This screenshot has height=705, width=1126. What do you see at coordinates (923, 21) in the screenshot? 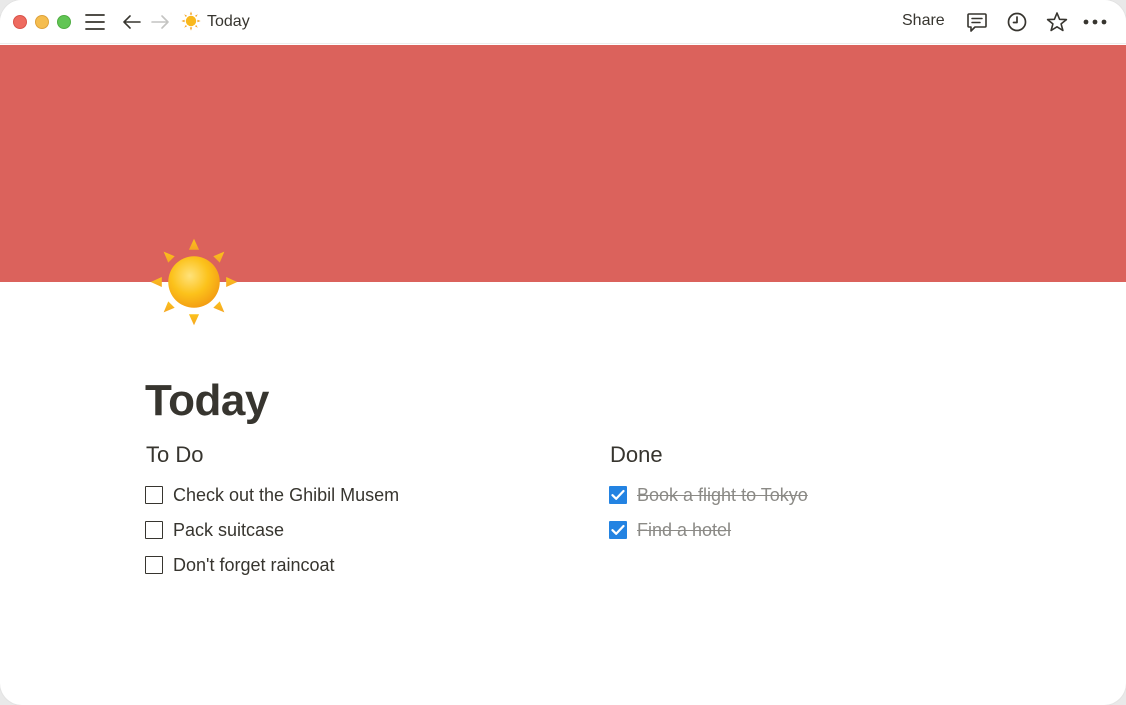
I see `share-button: Share` at bounding box center [923, 21].